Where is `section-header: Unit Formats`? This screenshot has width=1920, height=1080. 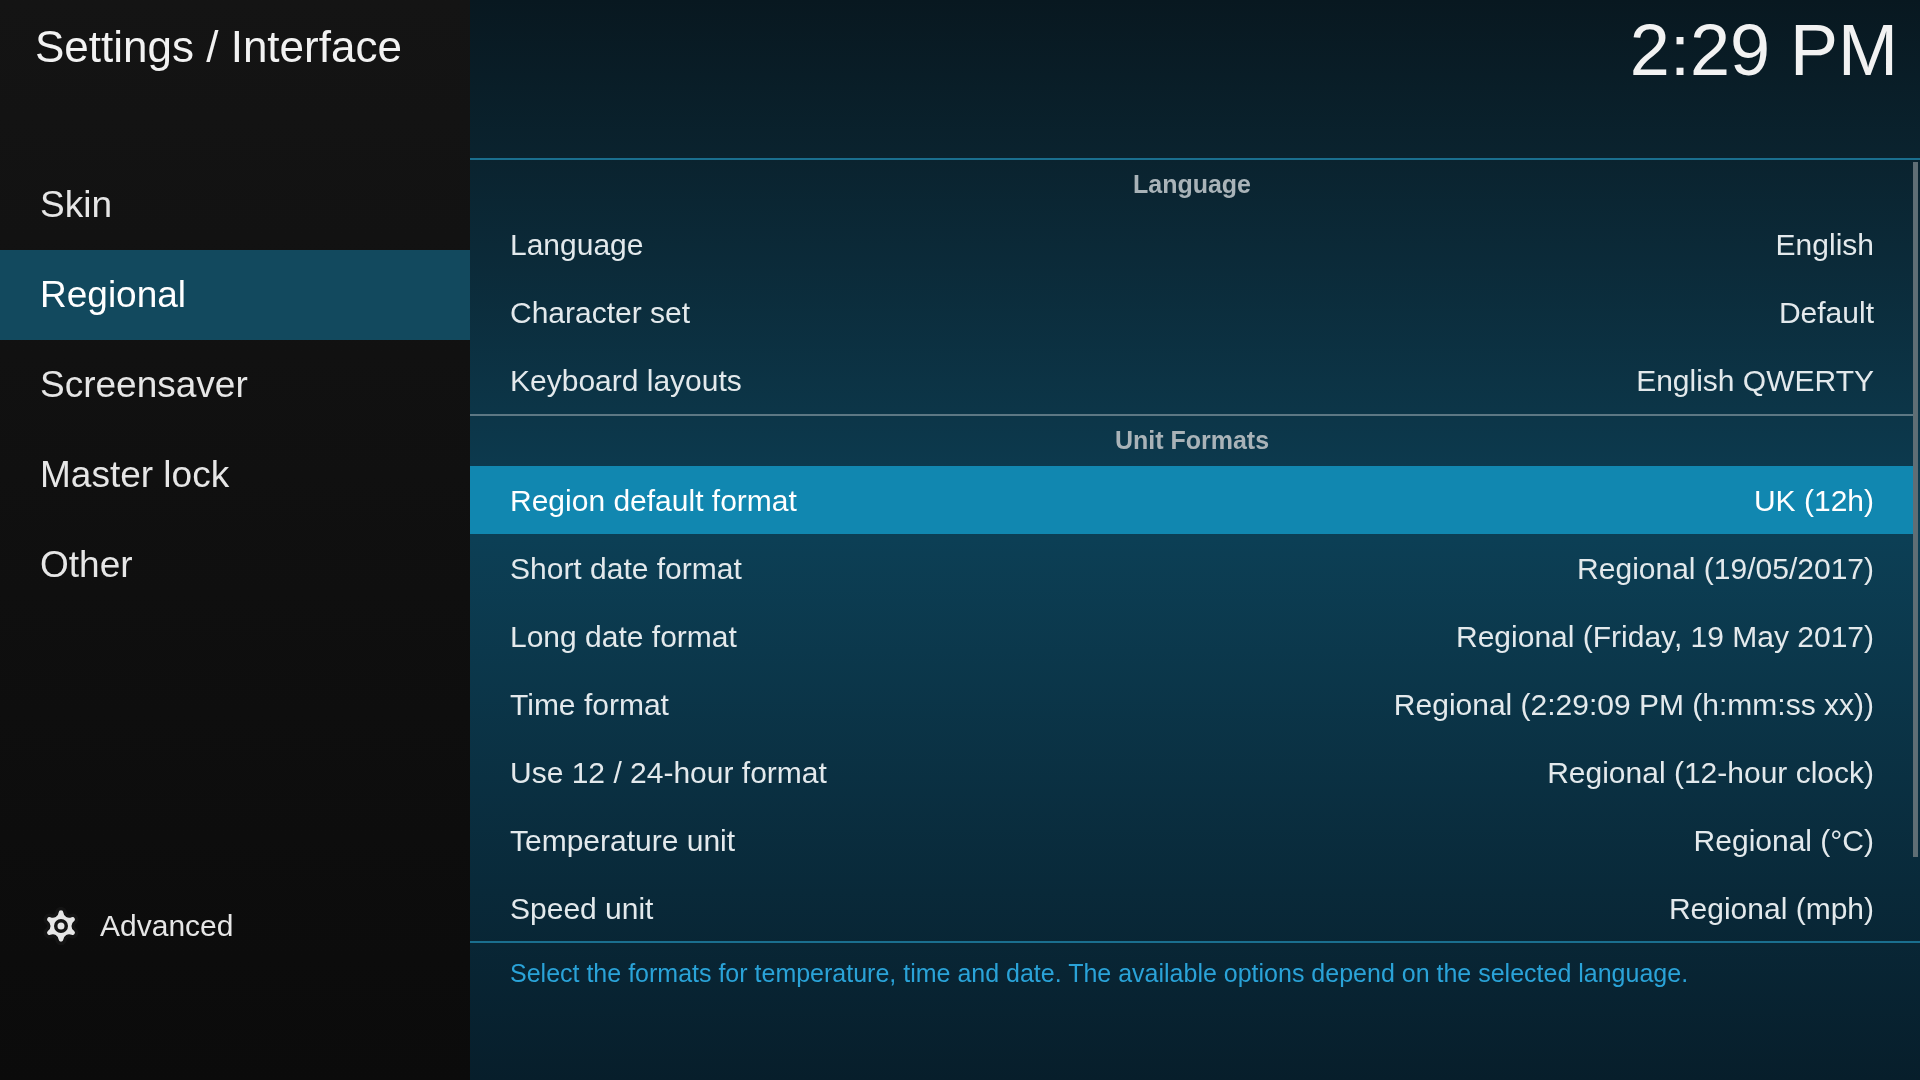
section-header: Unit Formats is located at coordinates (1192, 441).